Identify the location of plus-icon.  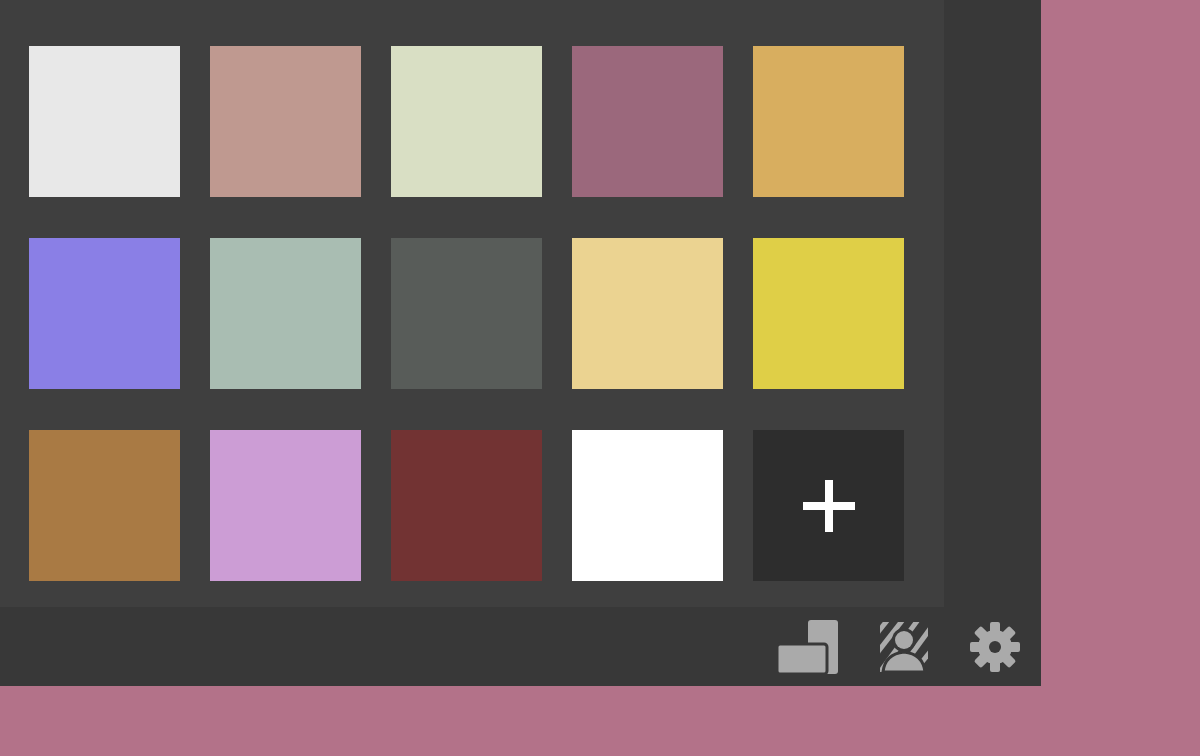
(828, 505).